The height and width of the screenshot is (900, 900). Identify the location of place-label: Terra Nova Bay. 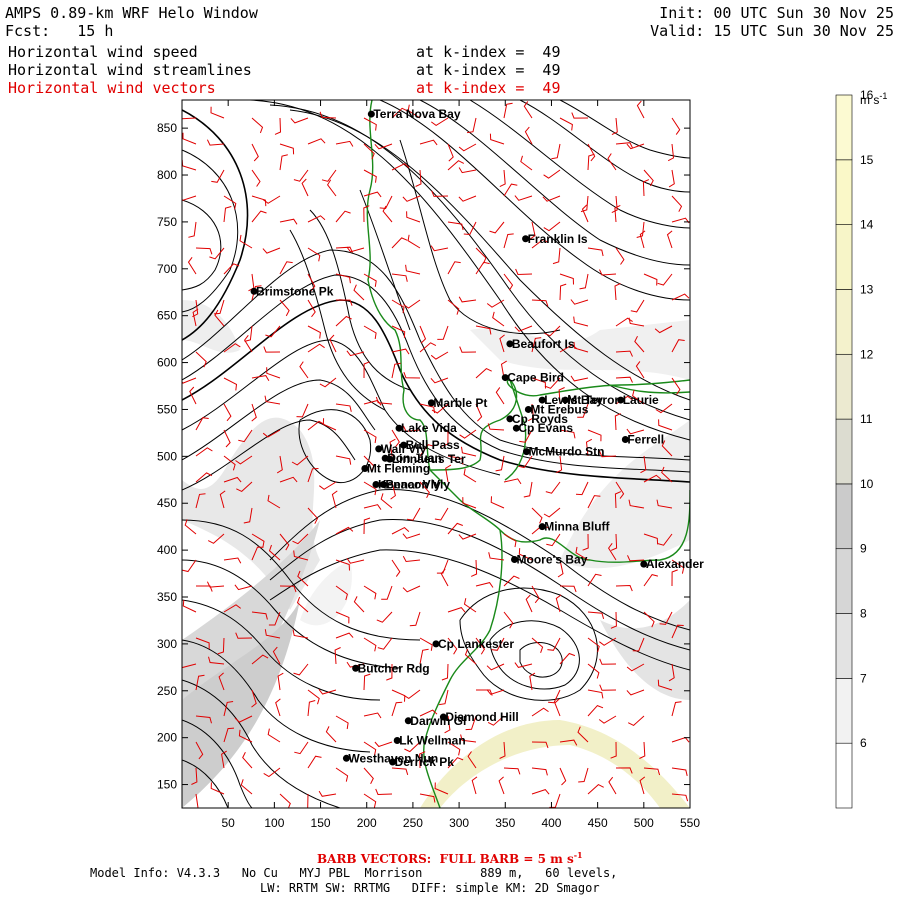
(416, 114).